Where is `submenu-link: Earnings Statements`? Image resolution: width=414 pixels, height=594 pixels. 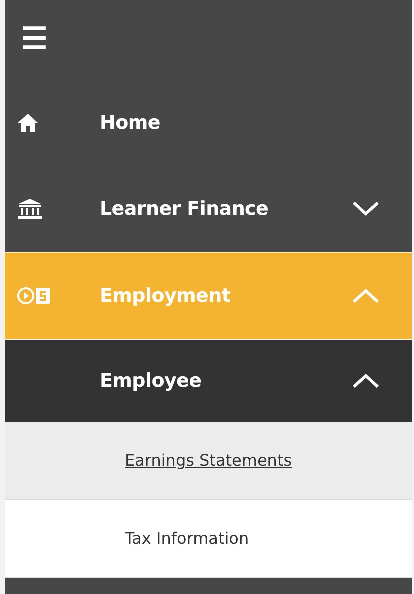 submenu-link: Earnings Statements is located at coordinates (208, 461).